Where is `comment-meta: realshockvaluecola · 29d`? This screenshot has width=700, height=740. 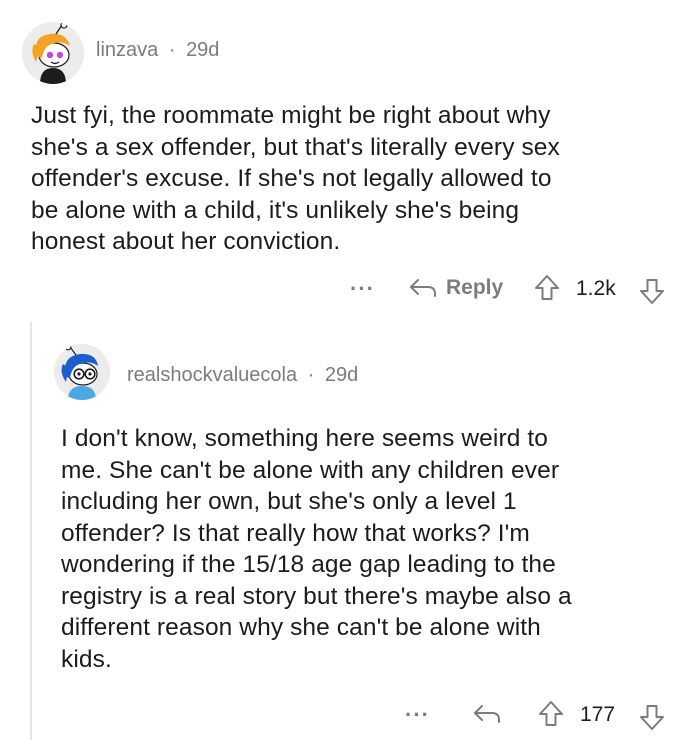 comment-meta: realshockvaluecola · 29d is located at coordinates (242, 375).